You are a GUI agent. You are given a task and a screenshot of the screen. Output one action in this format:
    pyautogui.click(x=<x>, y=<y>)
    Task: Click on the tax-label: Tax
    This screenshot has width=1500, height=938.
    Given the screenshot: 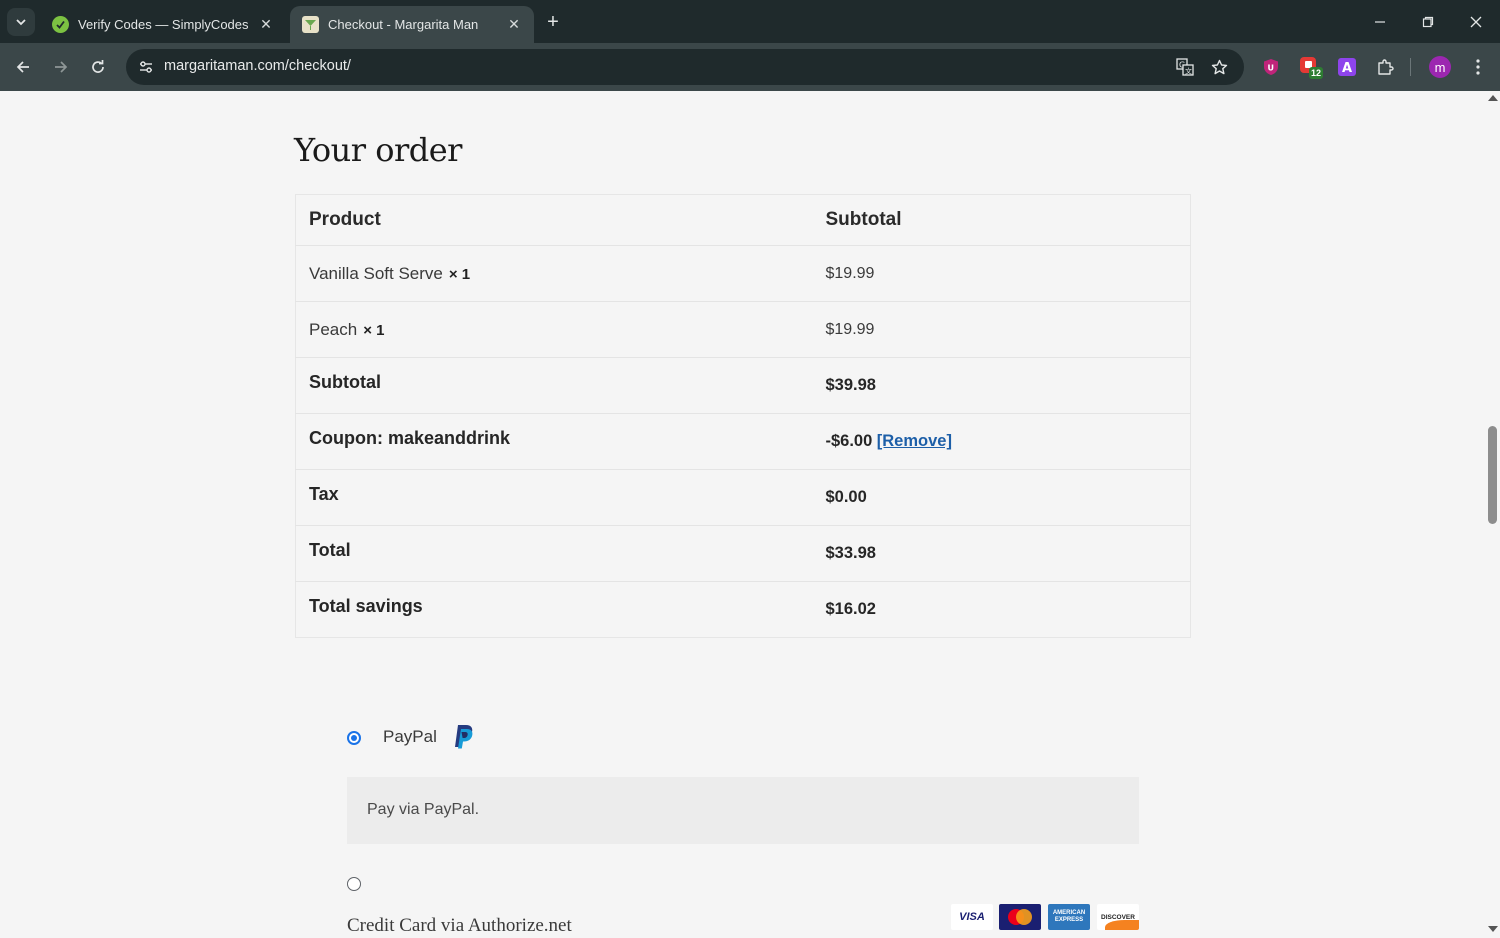 What is the action you would take?
    pyautogui.click(x=324, y=494)
    